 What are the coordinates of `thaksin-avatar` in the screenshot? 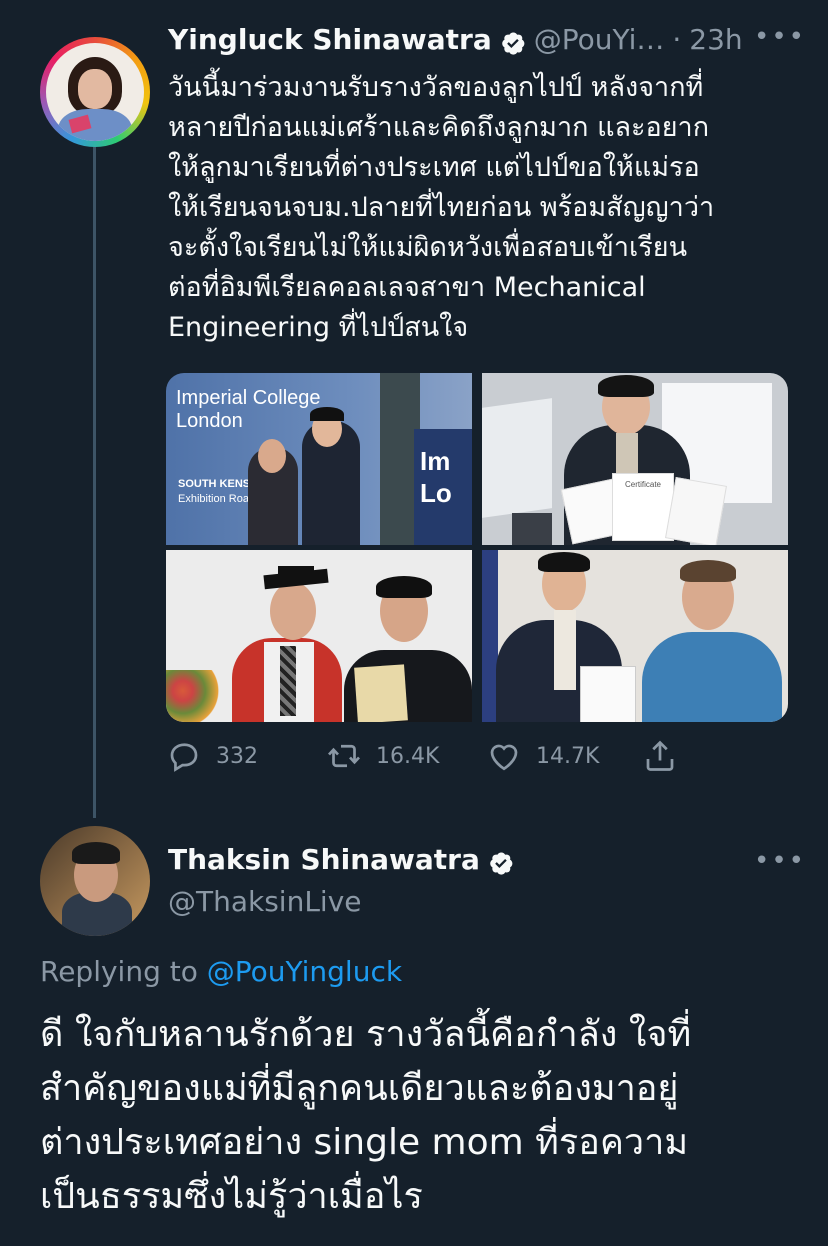 It's located at (95, 881).